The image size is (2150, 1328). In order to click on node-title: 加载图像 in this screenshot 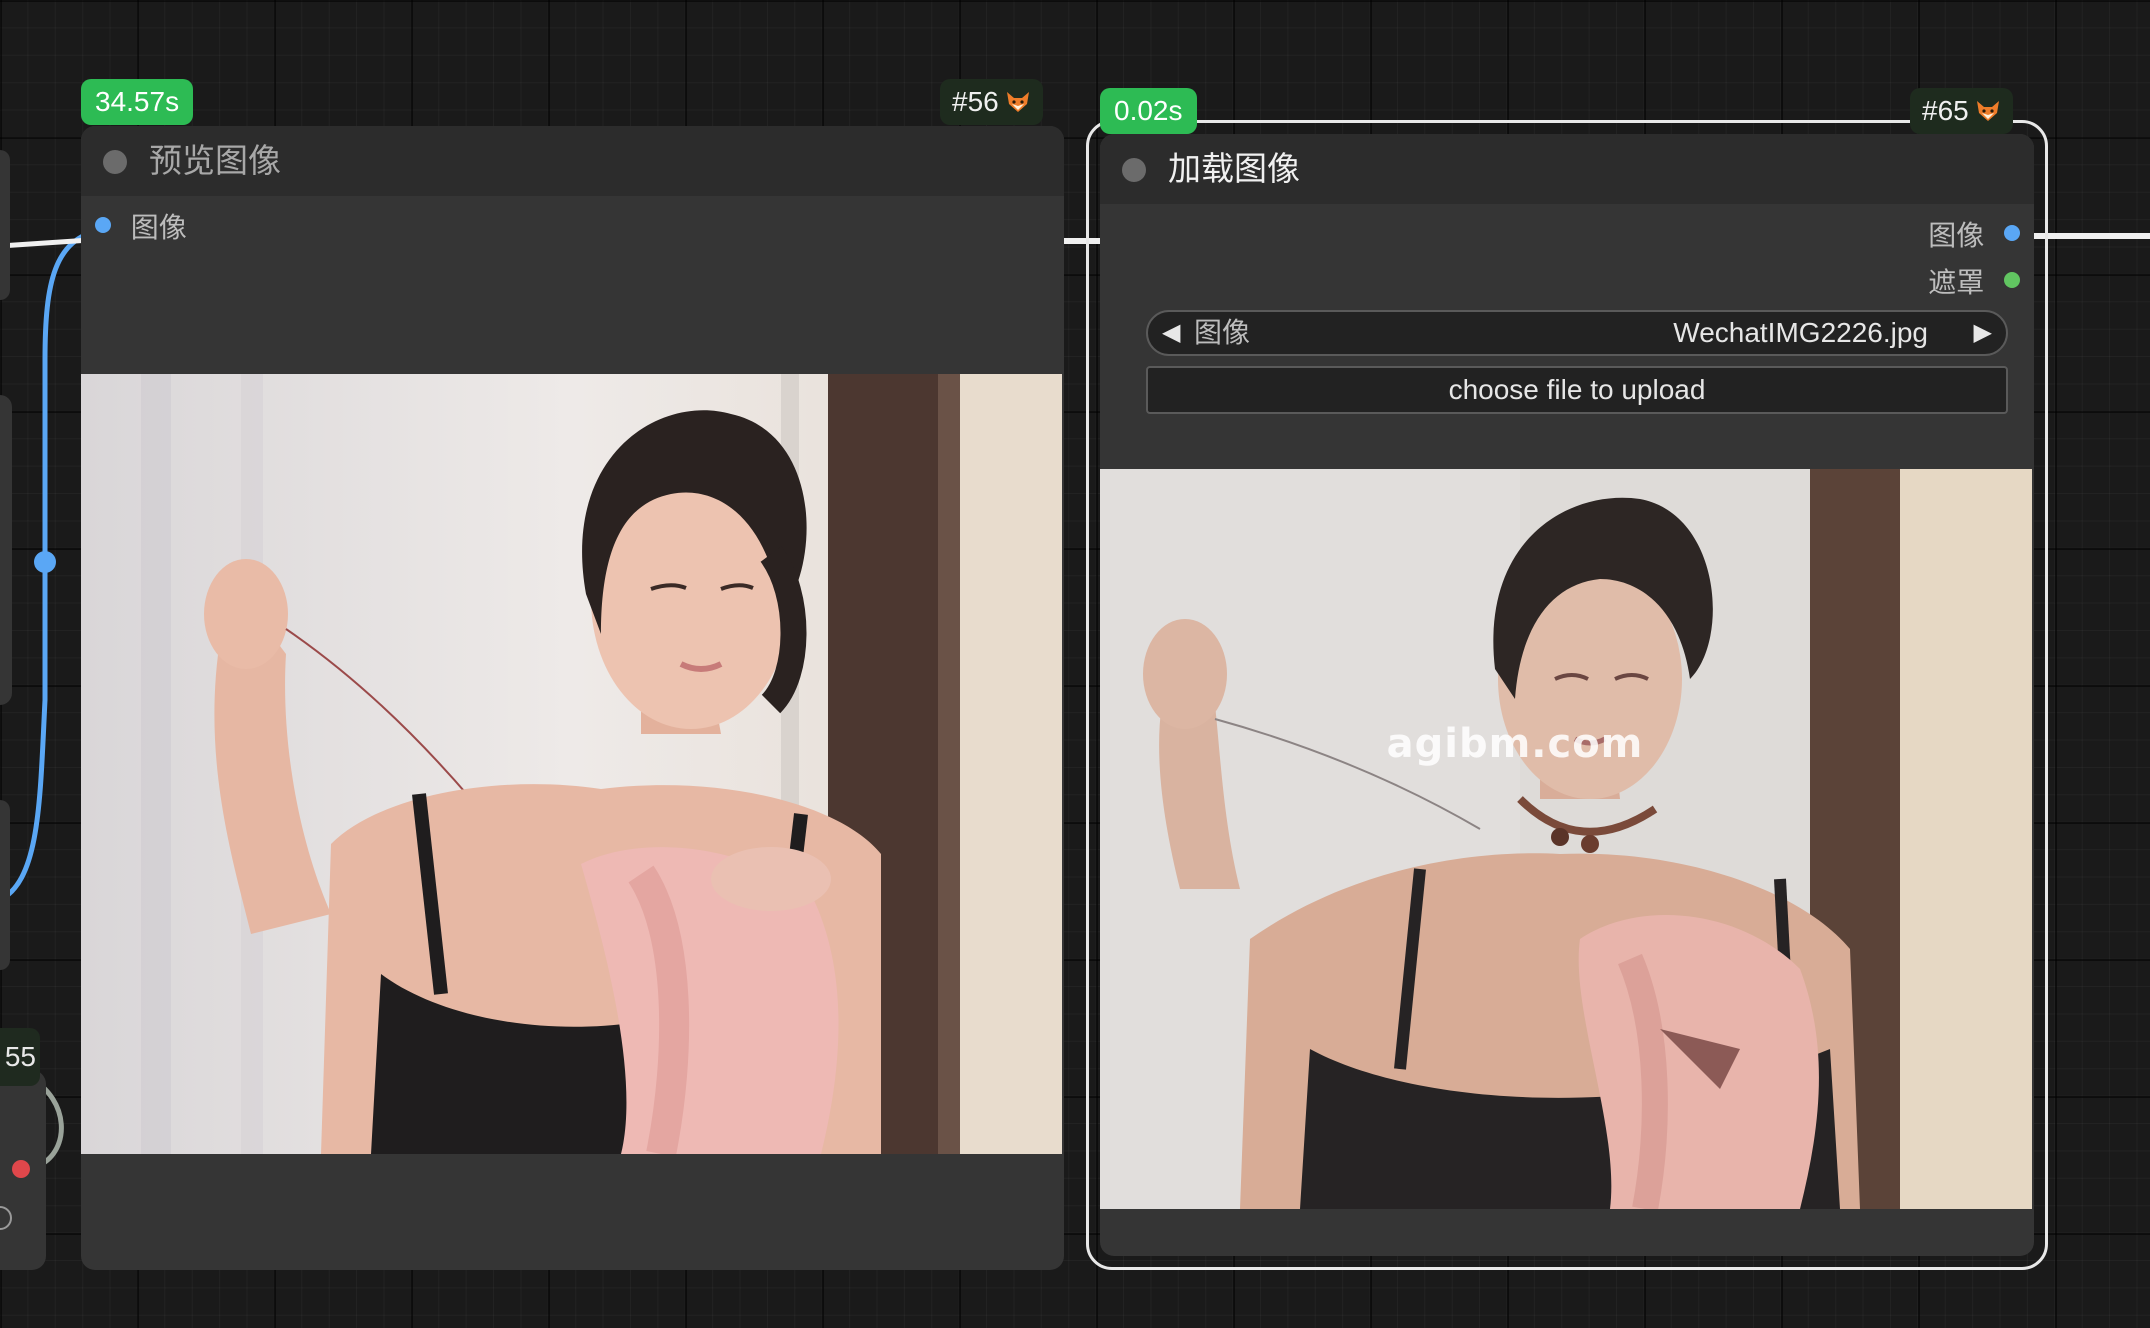, I will do `click(1234, 168)`.